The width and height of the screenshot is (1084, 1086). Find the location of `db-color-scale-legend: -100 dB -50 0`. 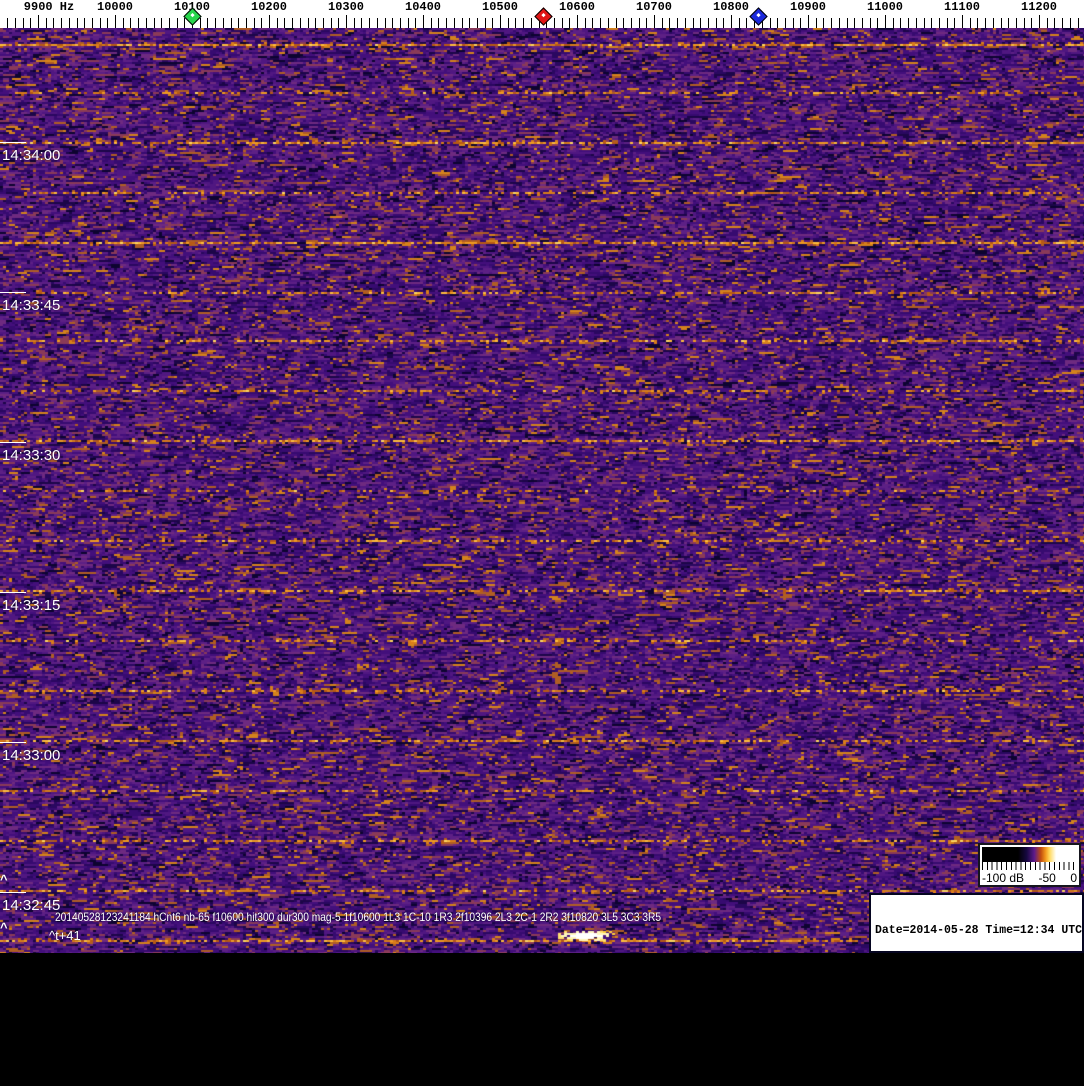

db-color-scale-legend: -100 dB -50 0 is located at coordinates (1029, 865).